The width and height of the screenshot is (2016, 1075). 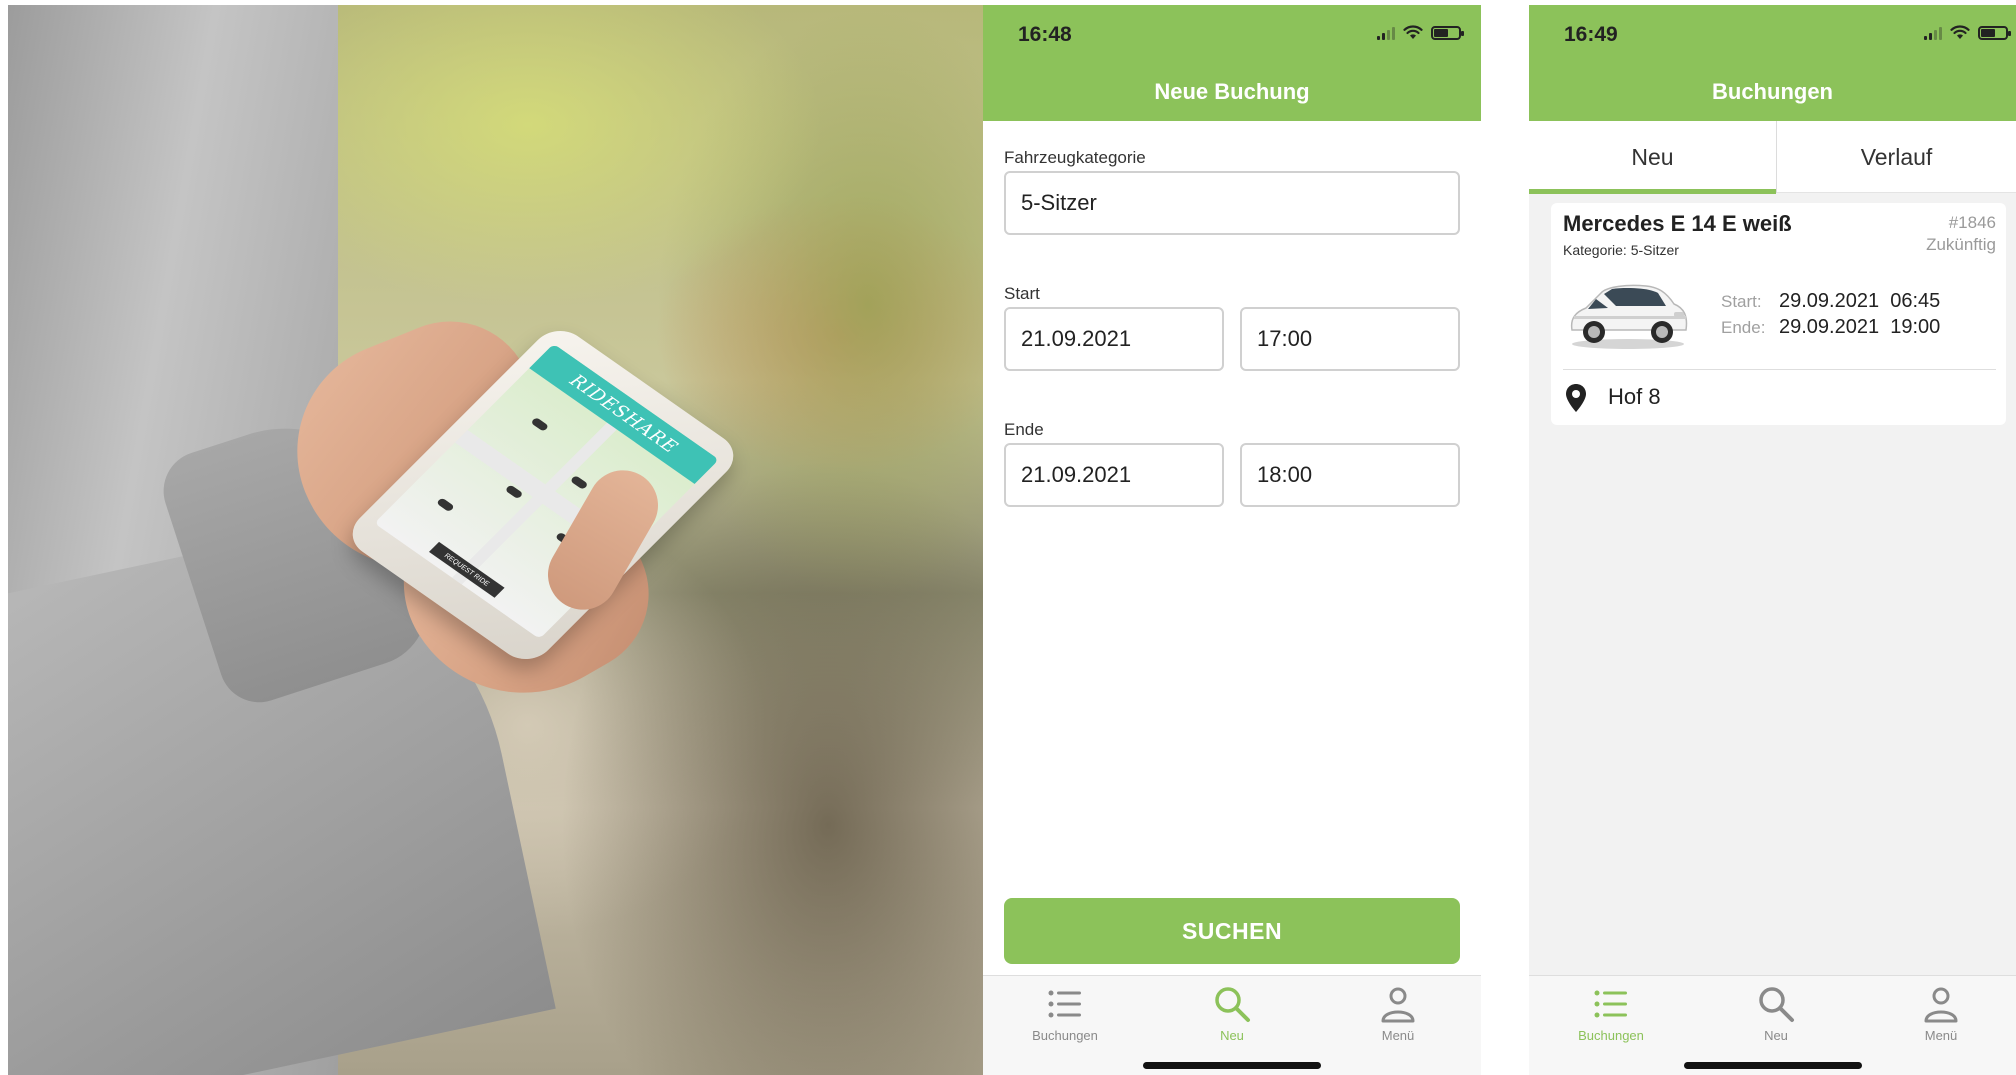 What do you see at coordinates (1232, 63) in the screenshot?
I see `app-header: 16:48 Neue Buchung` at bounding box center [1232, 63].